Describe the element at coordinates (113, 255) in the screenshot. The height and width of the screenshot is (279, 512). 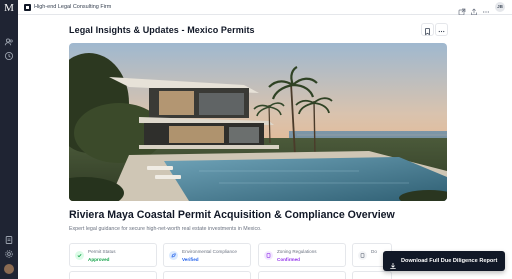
I see `stat-permit-status: Permit Status Approved` at that location.